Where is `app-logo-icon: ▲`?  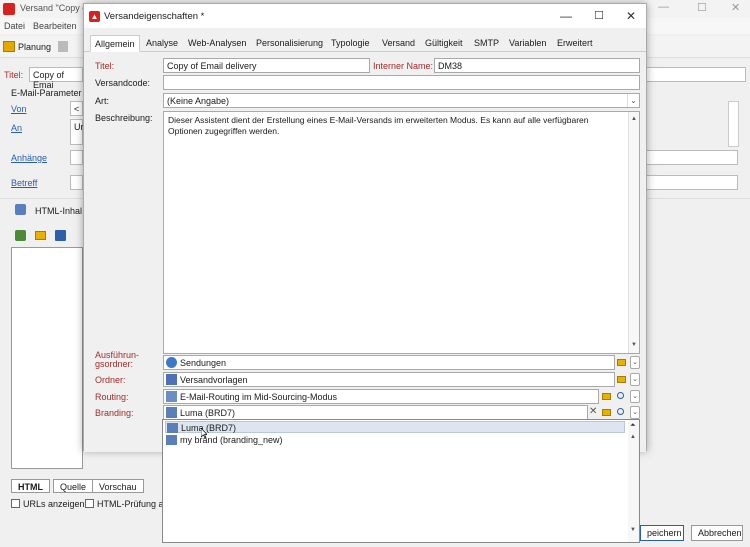 app-logo-icon: ▲ is located at coordinates (94, 16).